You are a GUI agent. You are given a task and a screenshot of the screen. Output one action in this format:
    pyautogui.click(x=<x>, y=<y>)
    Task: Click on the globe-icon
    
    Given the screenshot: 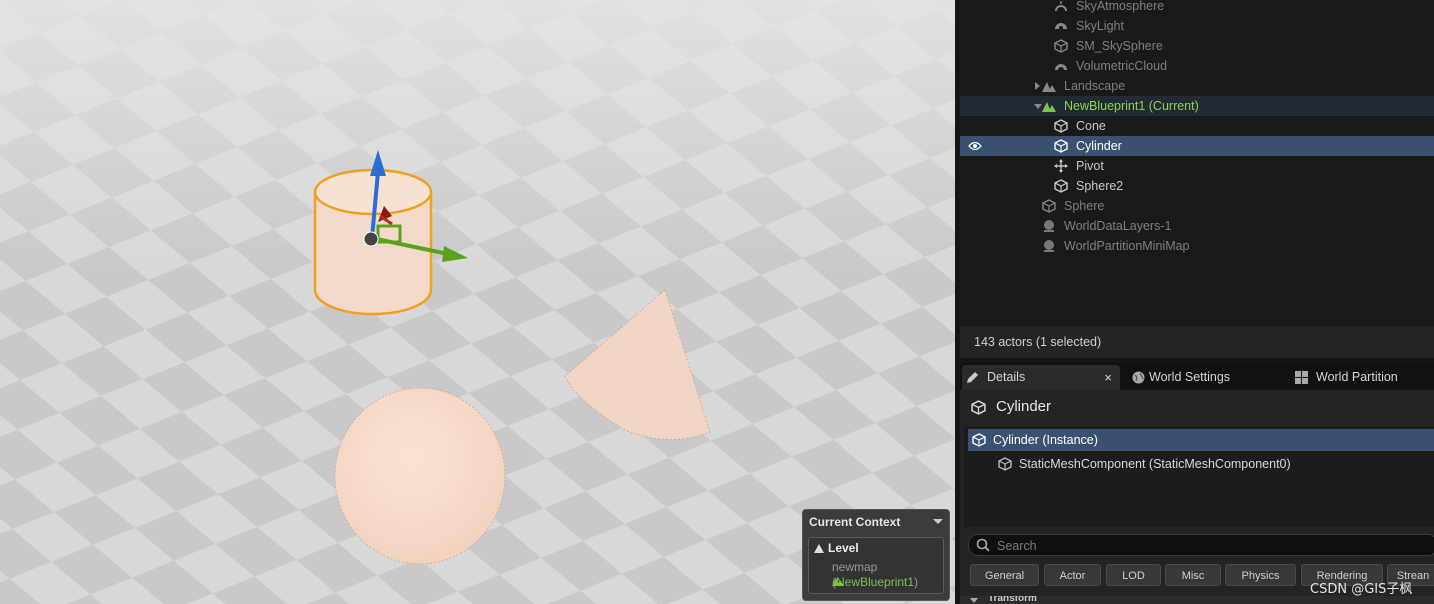 What is the action you would take?
    pyautogui.click(x=1138, y=377)
    